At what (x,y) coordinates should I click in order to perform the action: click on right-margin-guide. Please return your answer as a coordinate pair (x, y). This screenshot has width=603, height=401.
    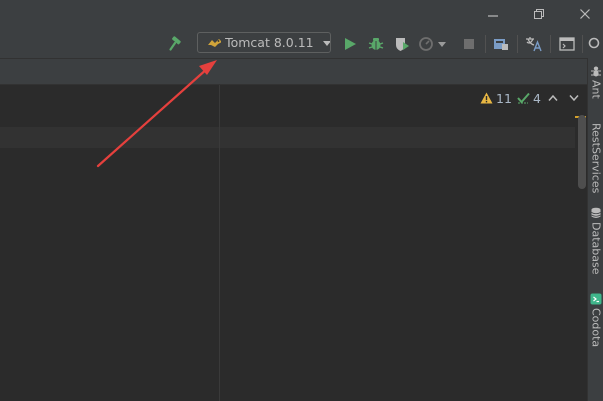
    Looking at the image, I should click on (219, 243).